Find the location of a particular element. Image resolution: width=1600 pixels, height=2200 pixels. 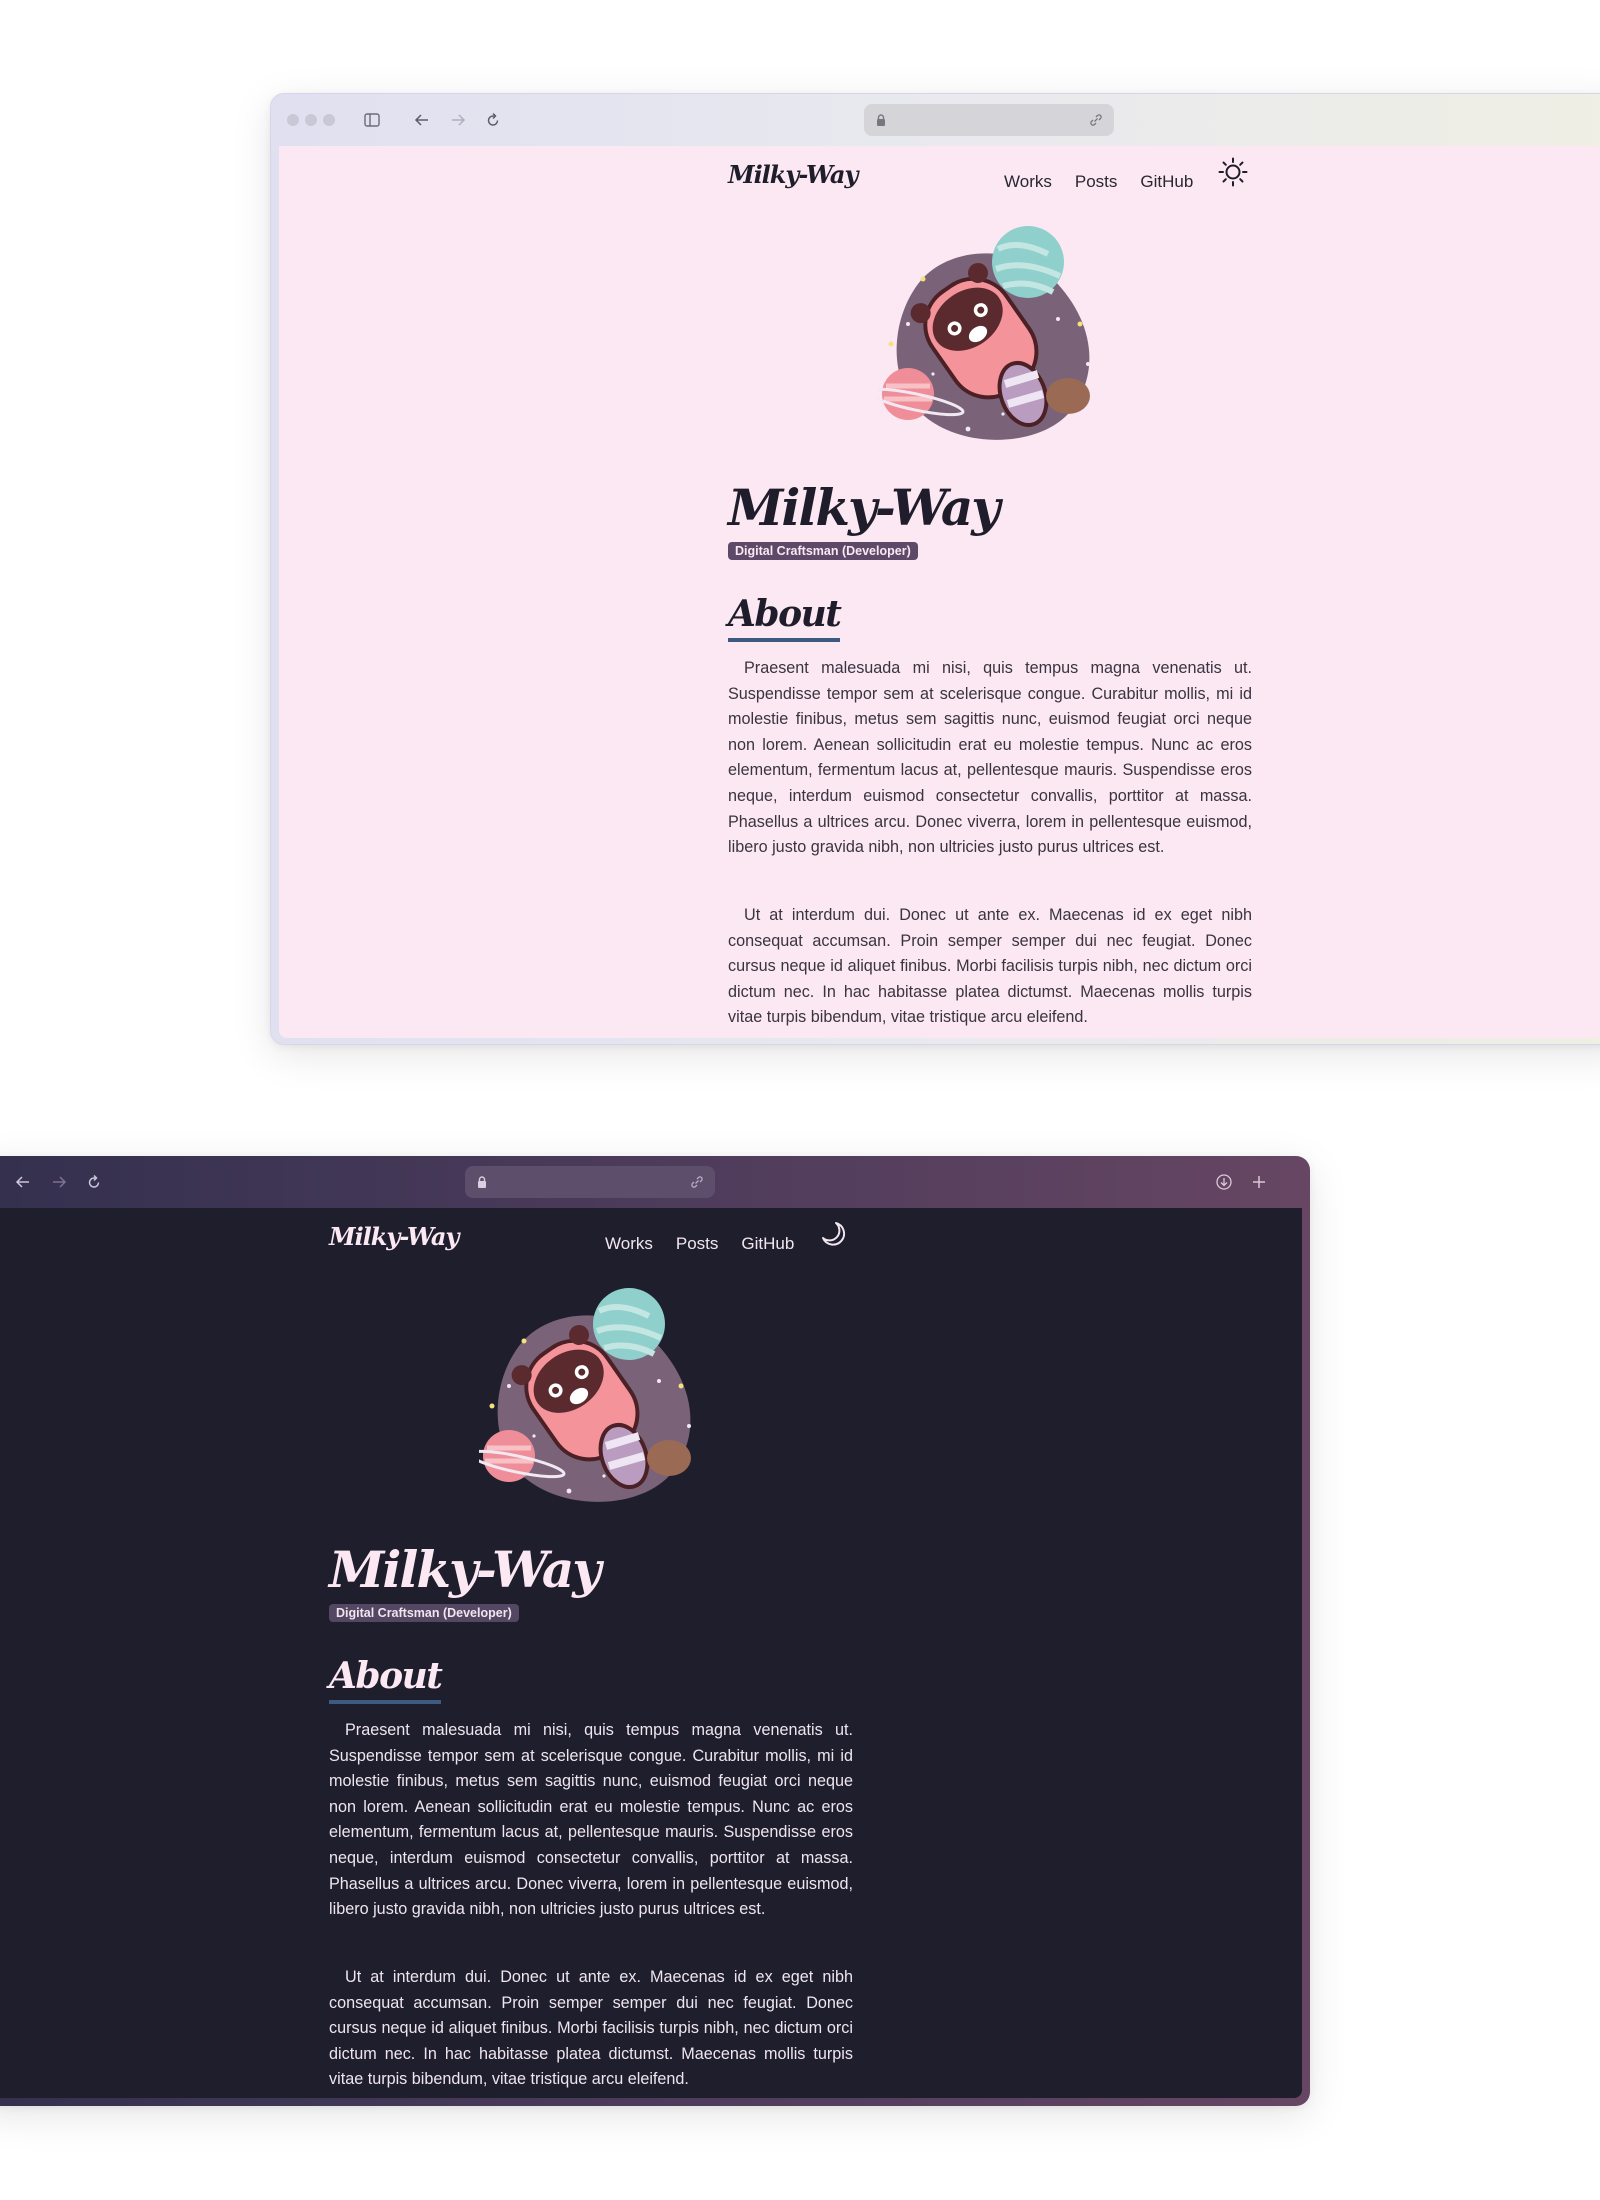

close-window-button is located at coordinates (293, 120).